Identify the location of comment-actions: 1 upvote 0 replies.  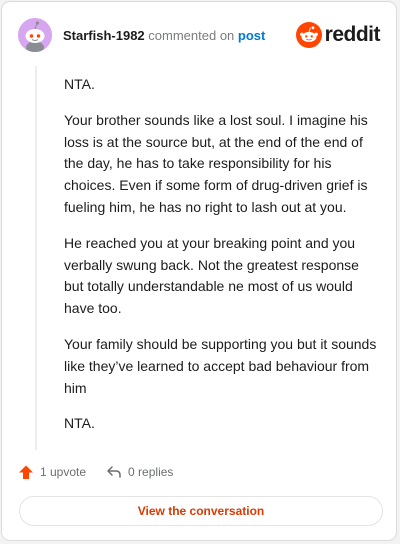
(105, 472).